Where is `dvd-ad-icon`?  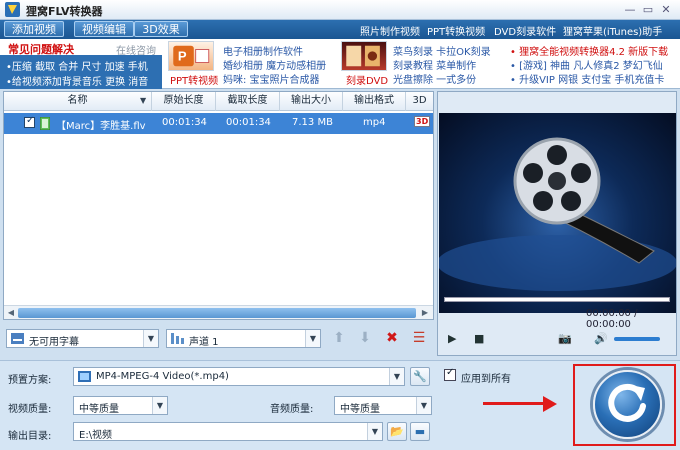
dvd-ad-icon is located at coordinates (364, 56).